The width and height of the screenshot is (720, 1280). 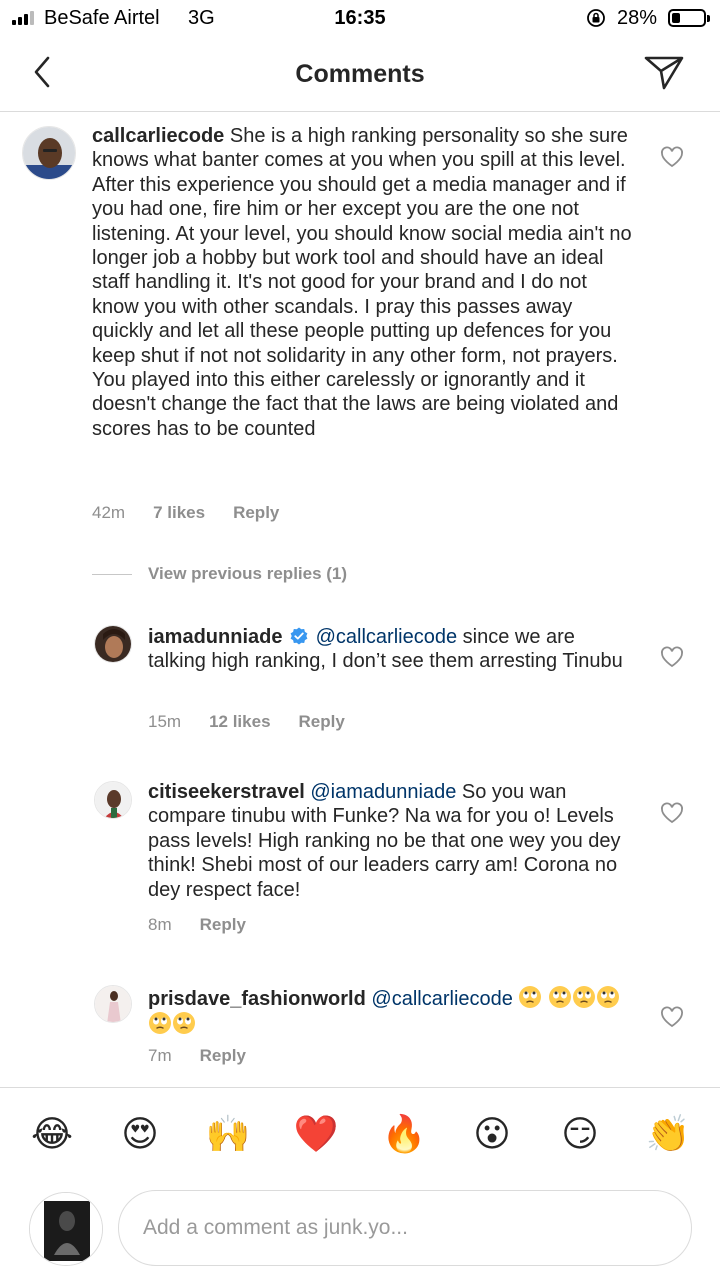 I want to click on comment-time: 42m, so click(x=109, y=512).